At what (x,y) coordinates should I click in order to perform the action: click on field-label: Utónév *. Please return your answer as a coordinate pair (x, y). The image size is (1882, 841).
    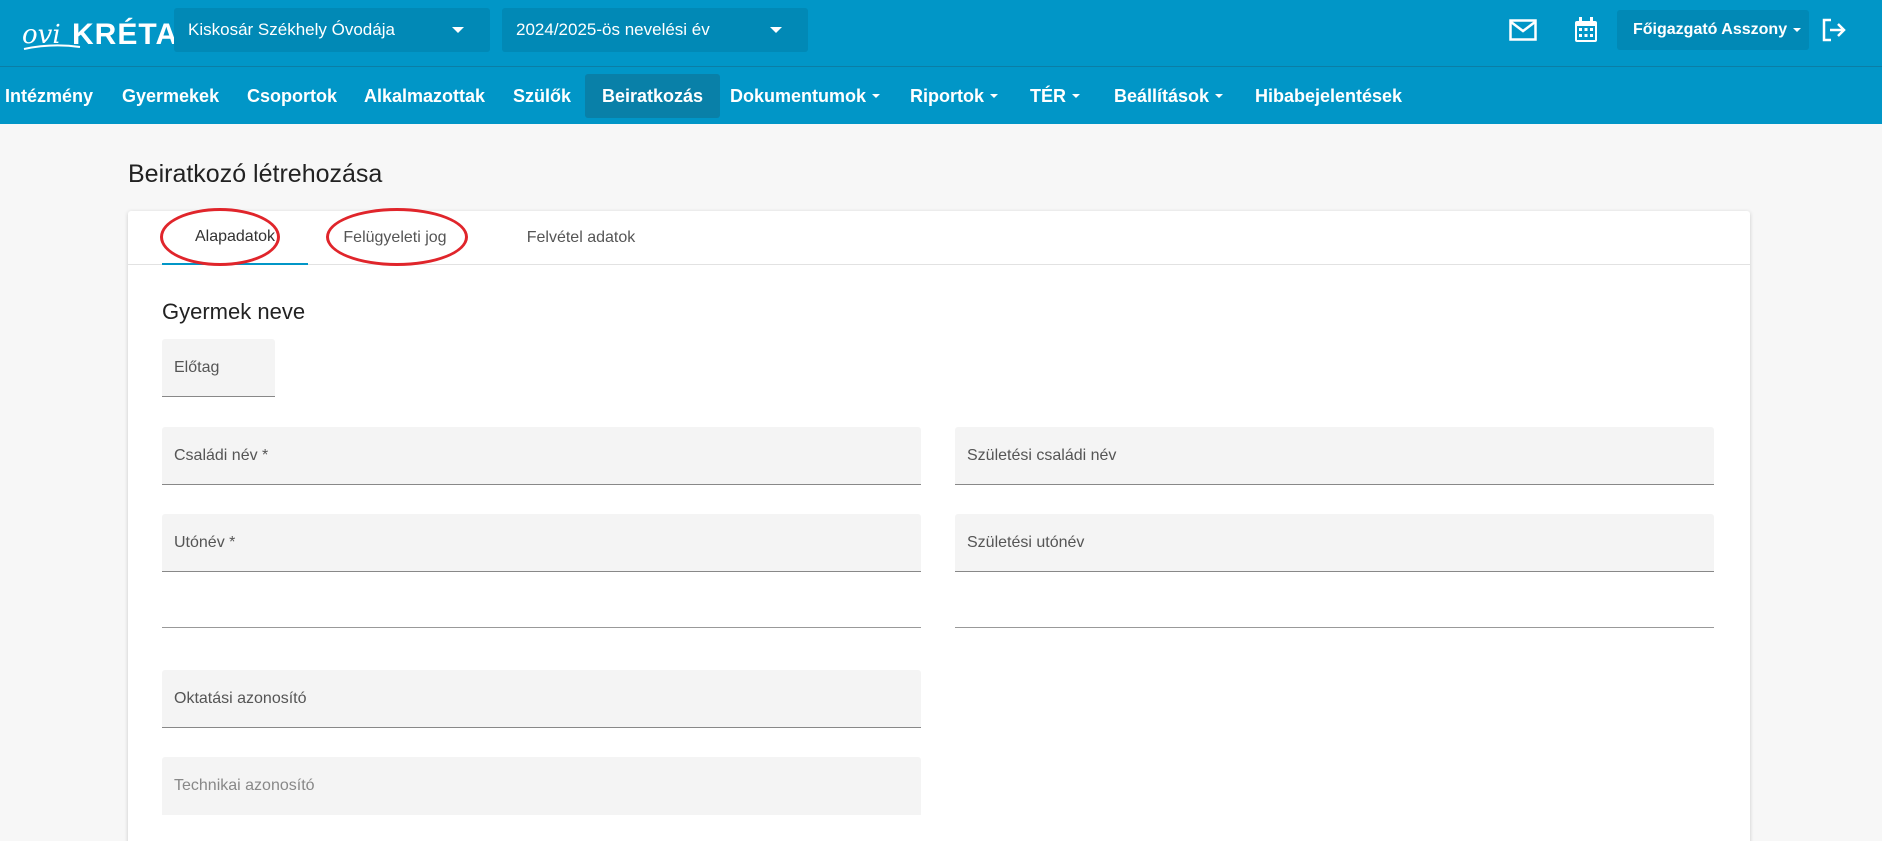
    Looking at the image, I should click on (205, 542).